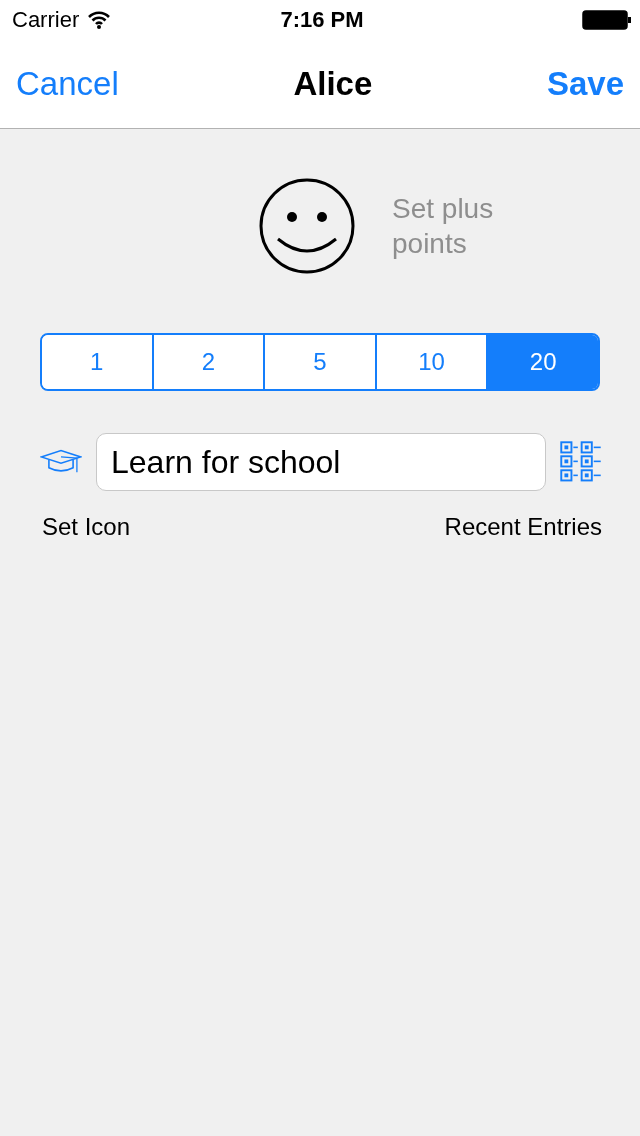  What do you see at coordinates (67, 84) in the screenshot?
I see `cancel-button: Cancel` at bounding box center [67, 84].